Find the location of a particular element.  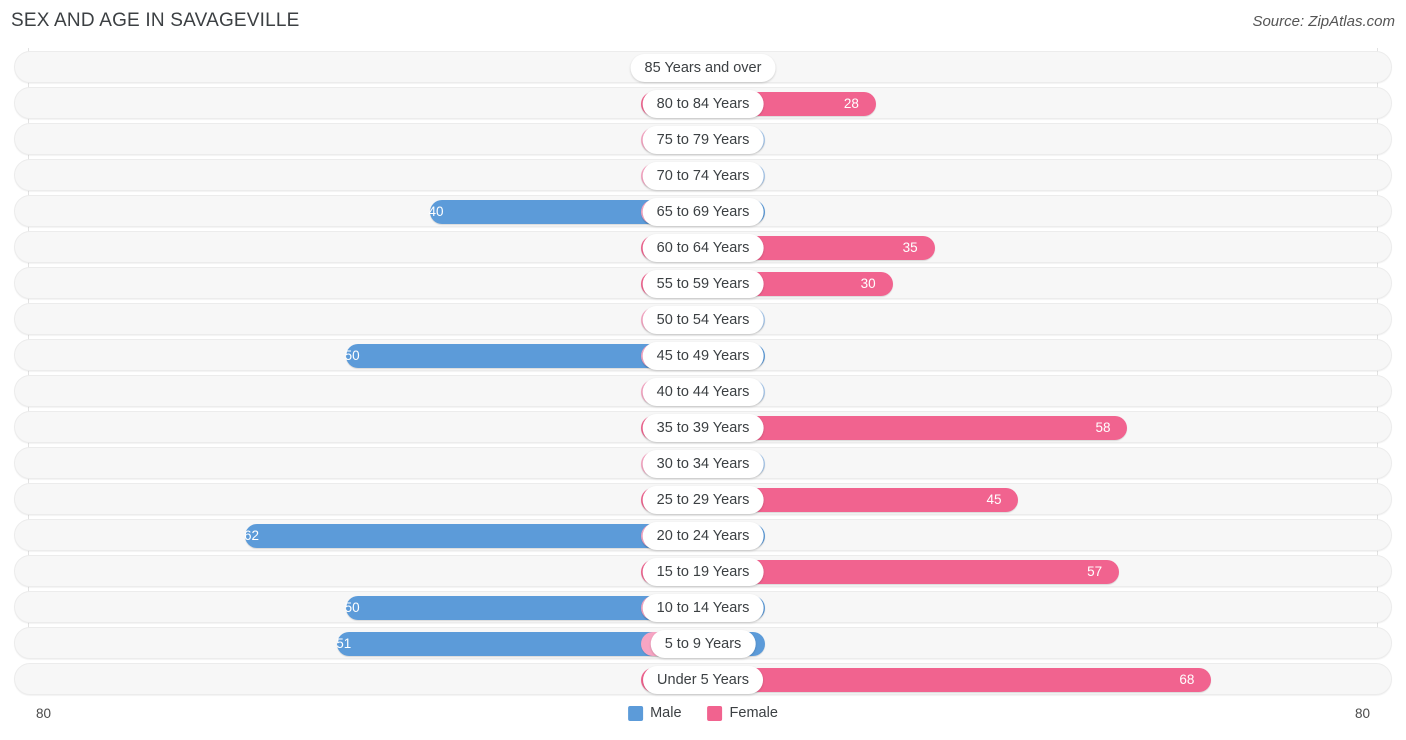

age-group-label: Under 5 Years is located at coordinates (703, 680).